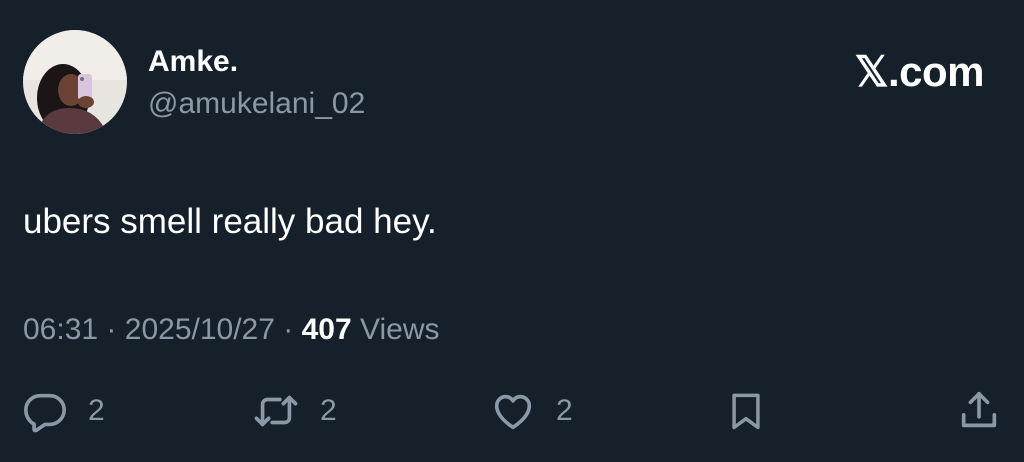 The width and height of the screenshot is (1024, 462). Describe the element at coordinates (96, 410) in the screenshot. I see `reply-count: 2` at that location.